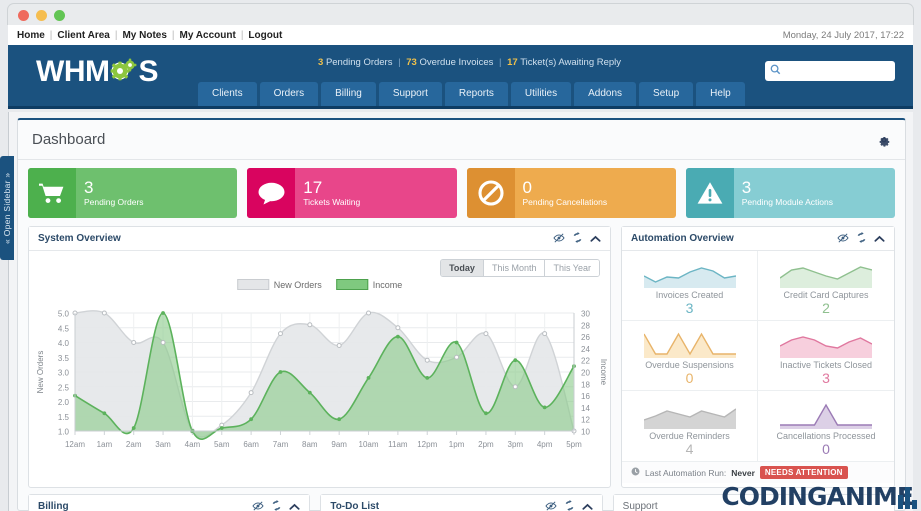 Image resolution: width=921 pixels, height=511 pixels. I want to click on svg-text: 2pm, so click(486, 444).